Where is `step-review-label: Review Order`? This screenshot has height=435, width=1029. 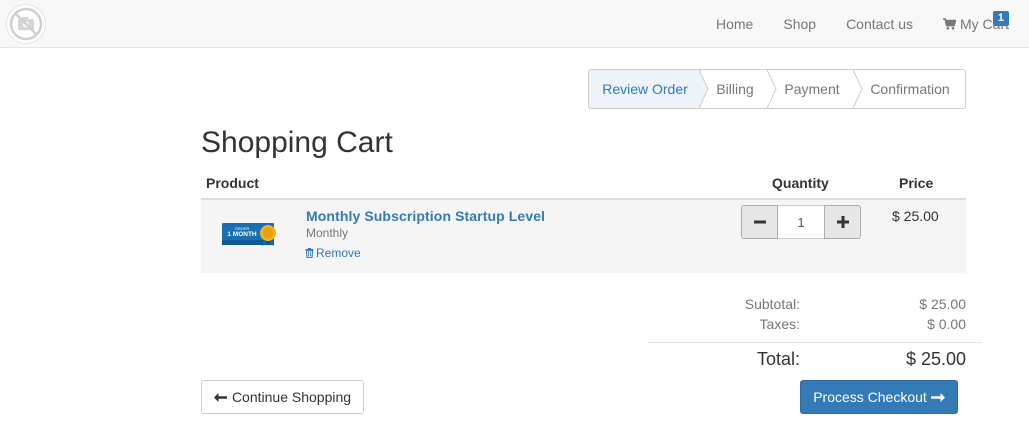 step-review-label: Review Order is located at coordinates (645, 89).